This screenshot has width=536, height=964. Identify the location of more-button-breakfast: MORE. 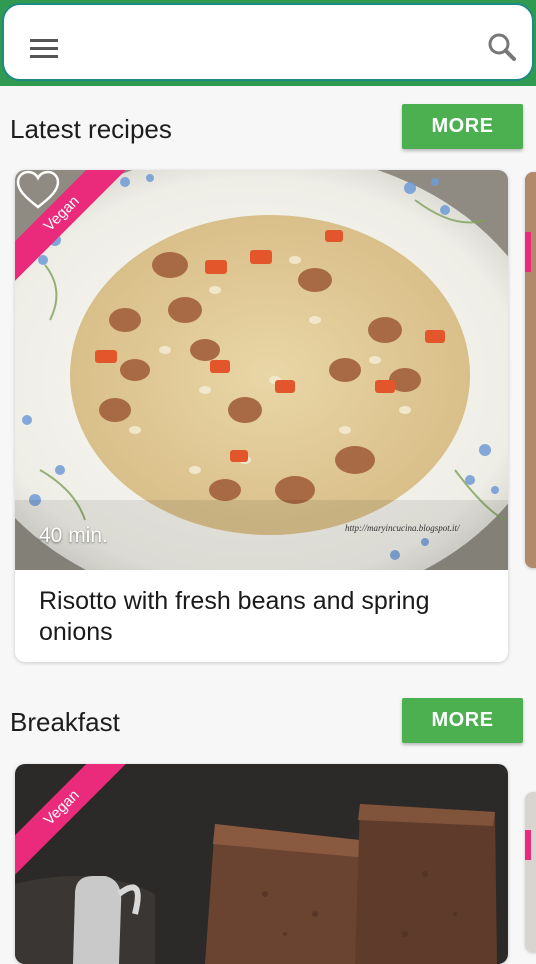
(462, 720).